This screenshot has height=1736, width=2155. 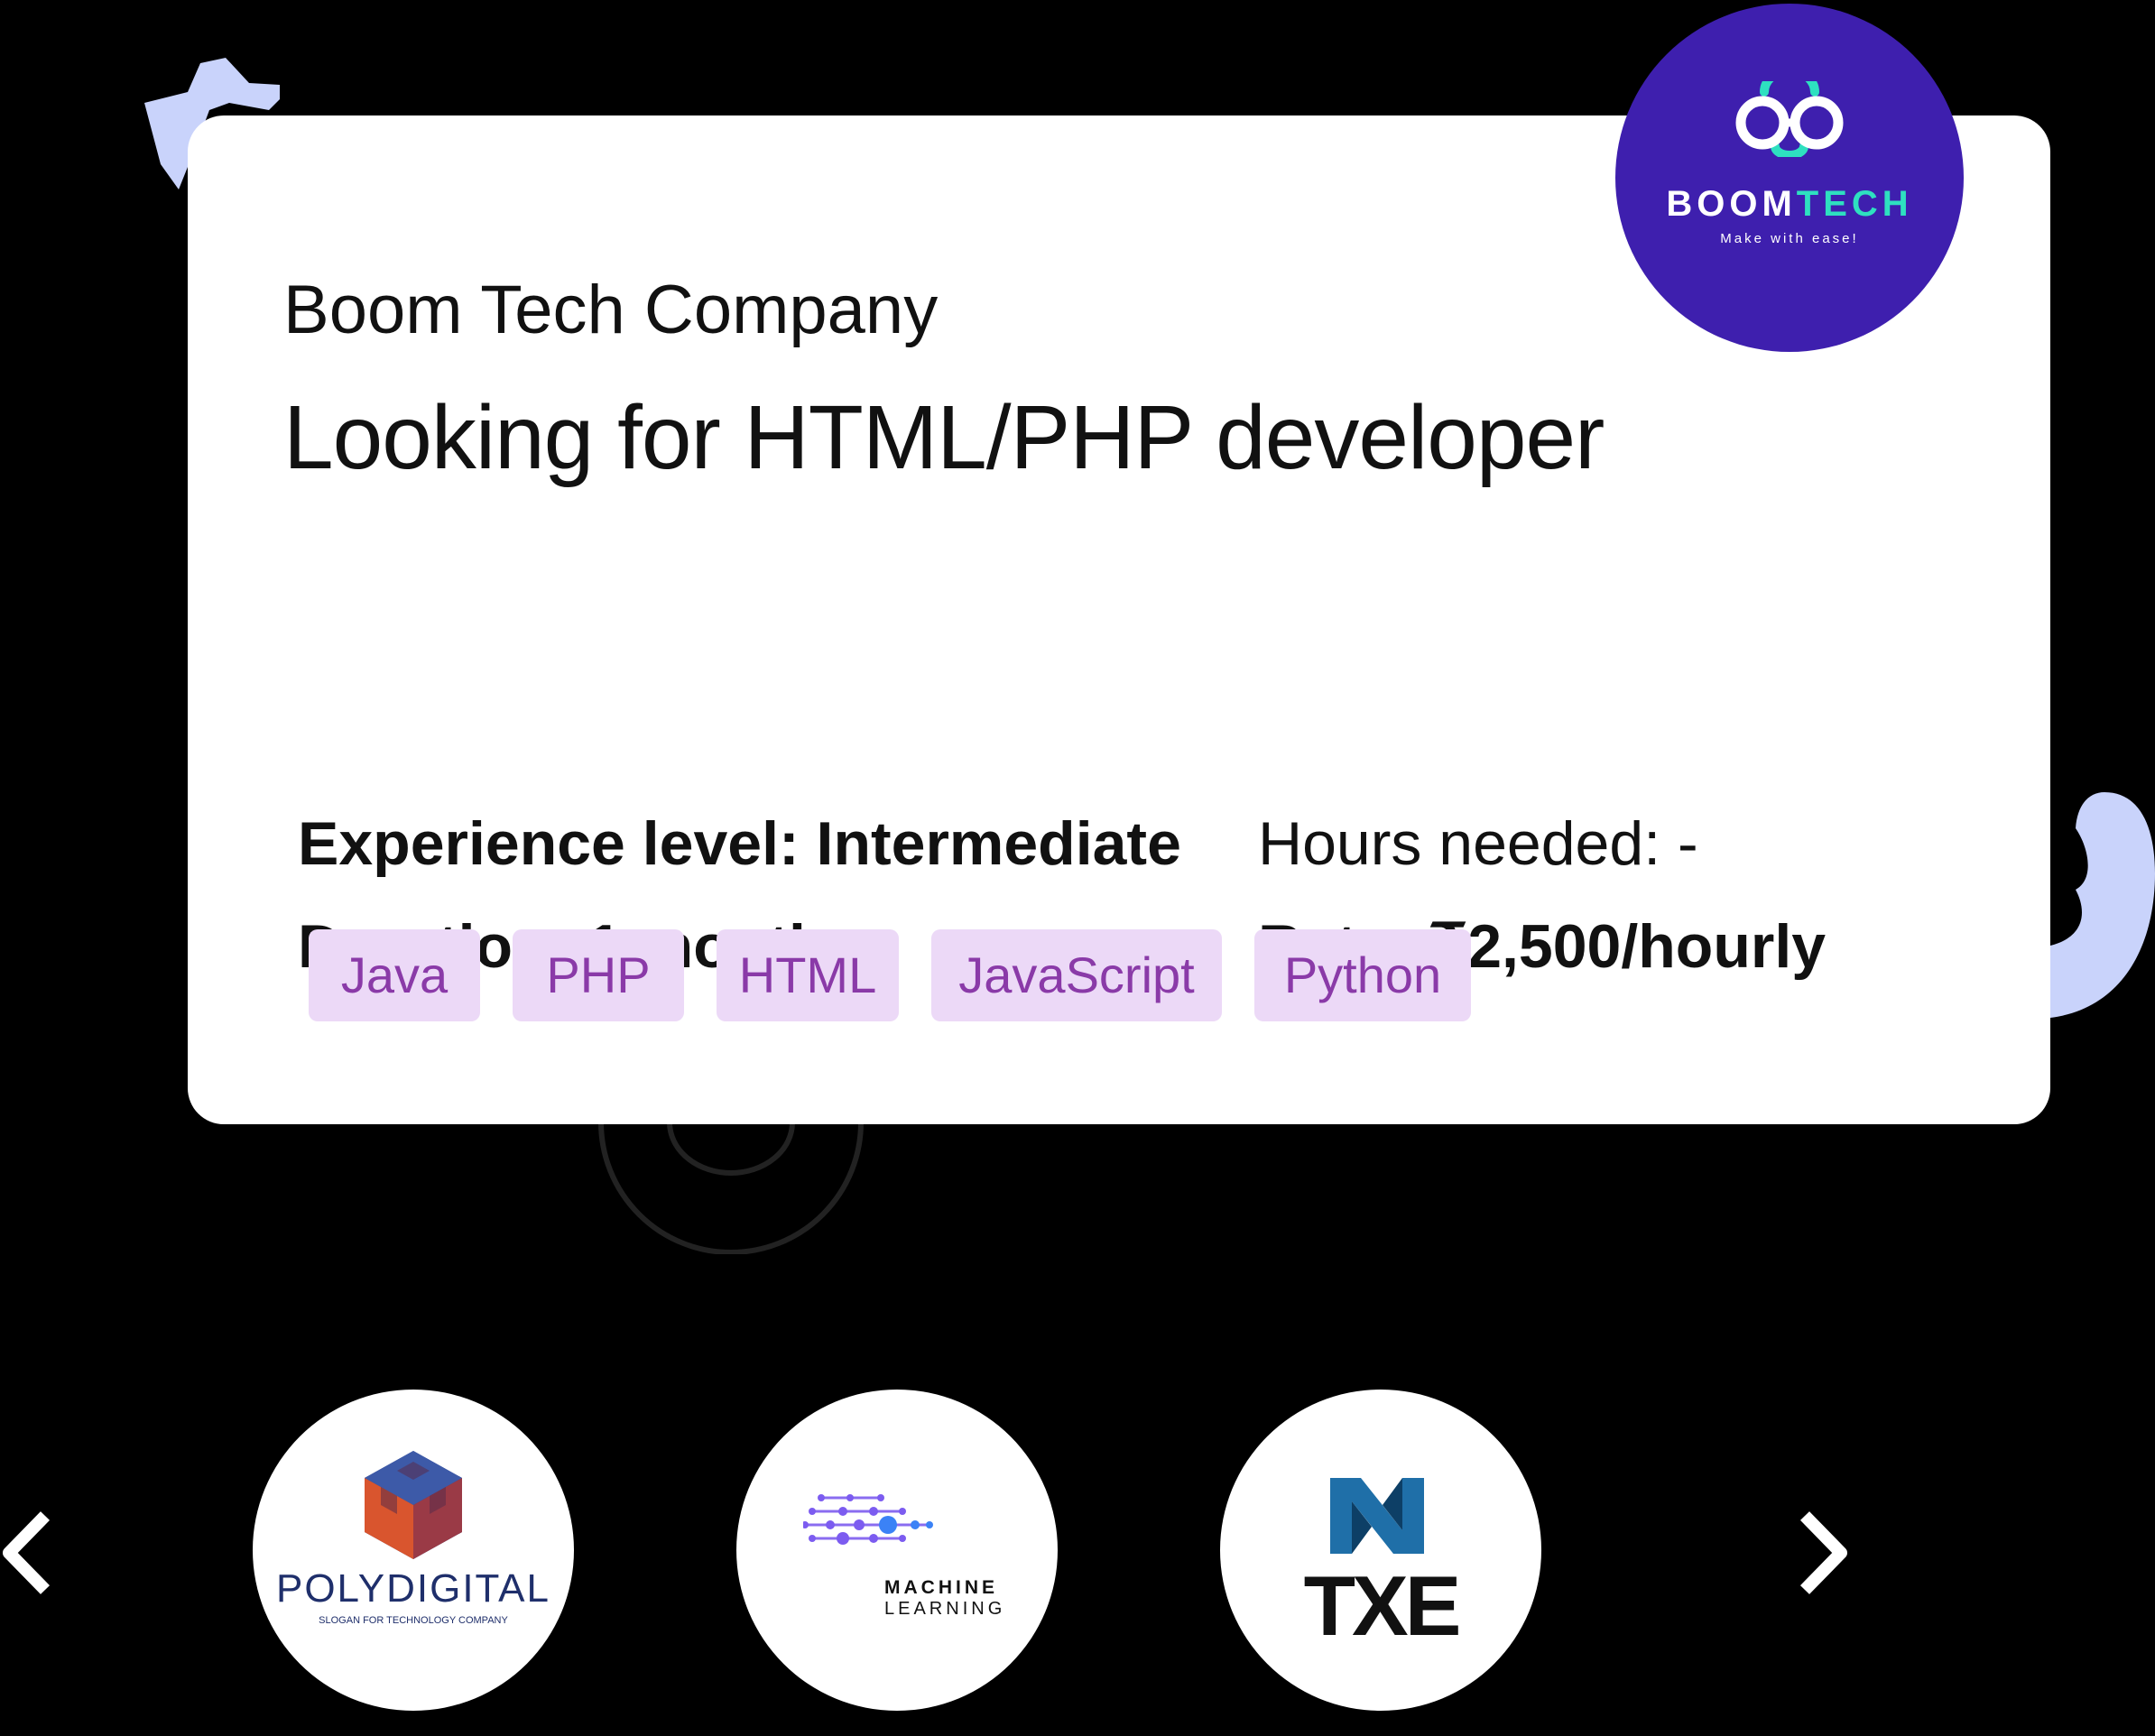 I want to click on chevron-right-icon, so click(x=1823, y=1553).